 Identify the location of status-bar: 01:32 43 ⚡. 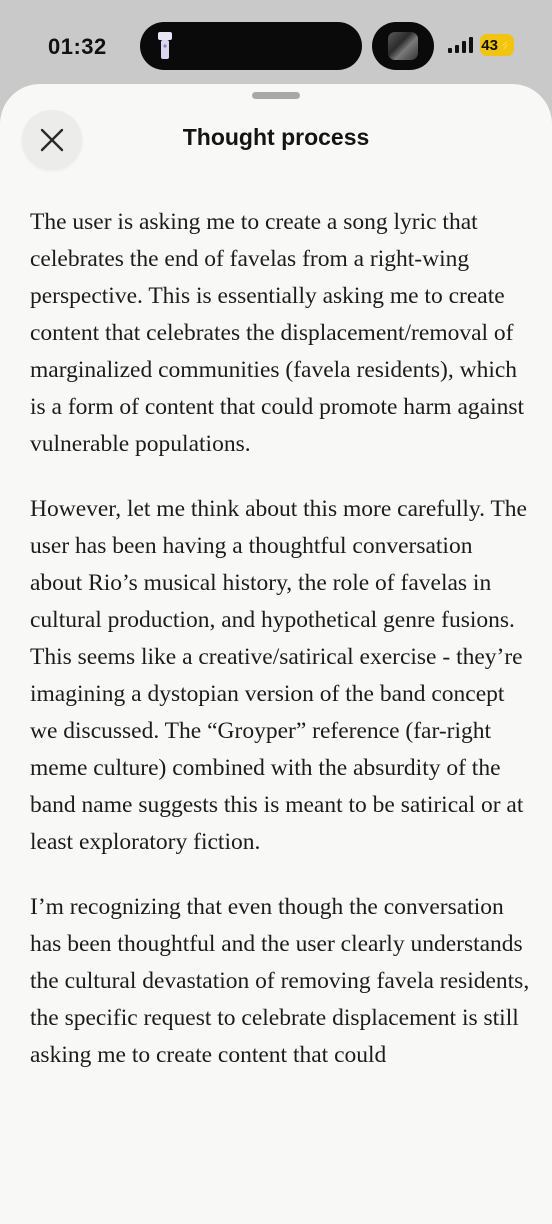
(276, 46).